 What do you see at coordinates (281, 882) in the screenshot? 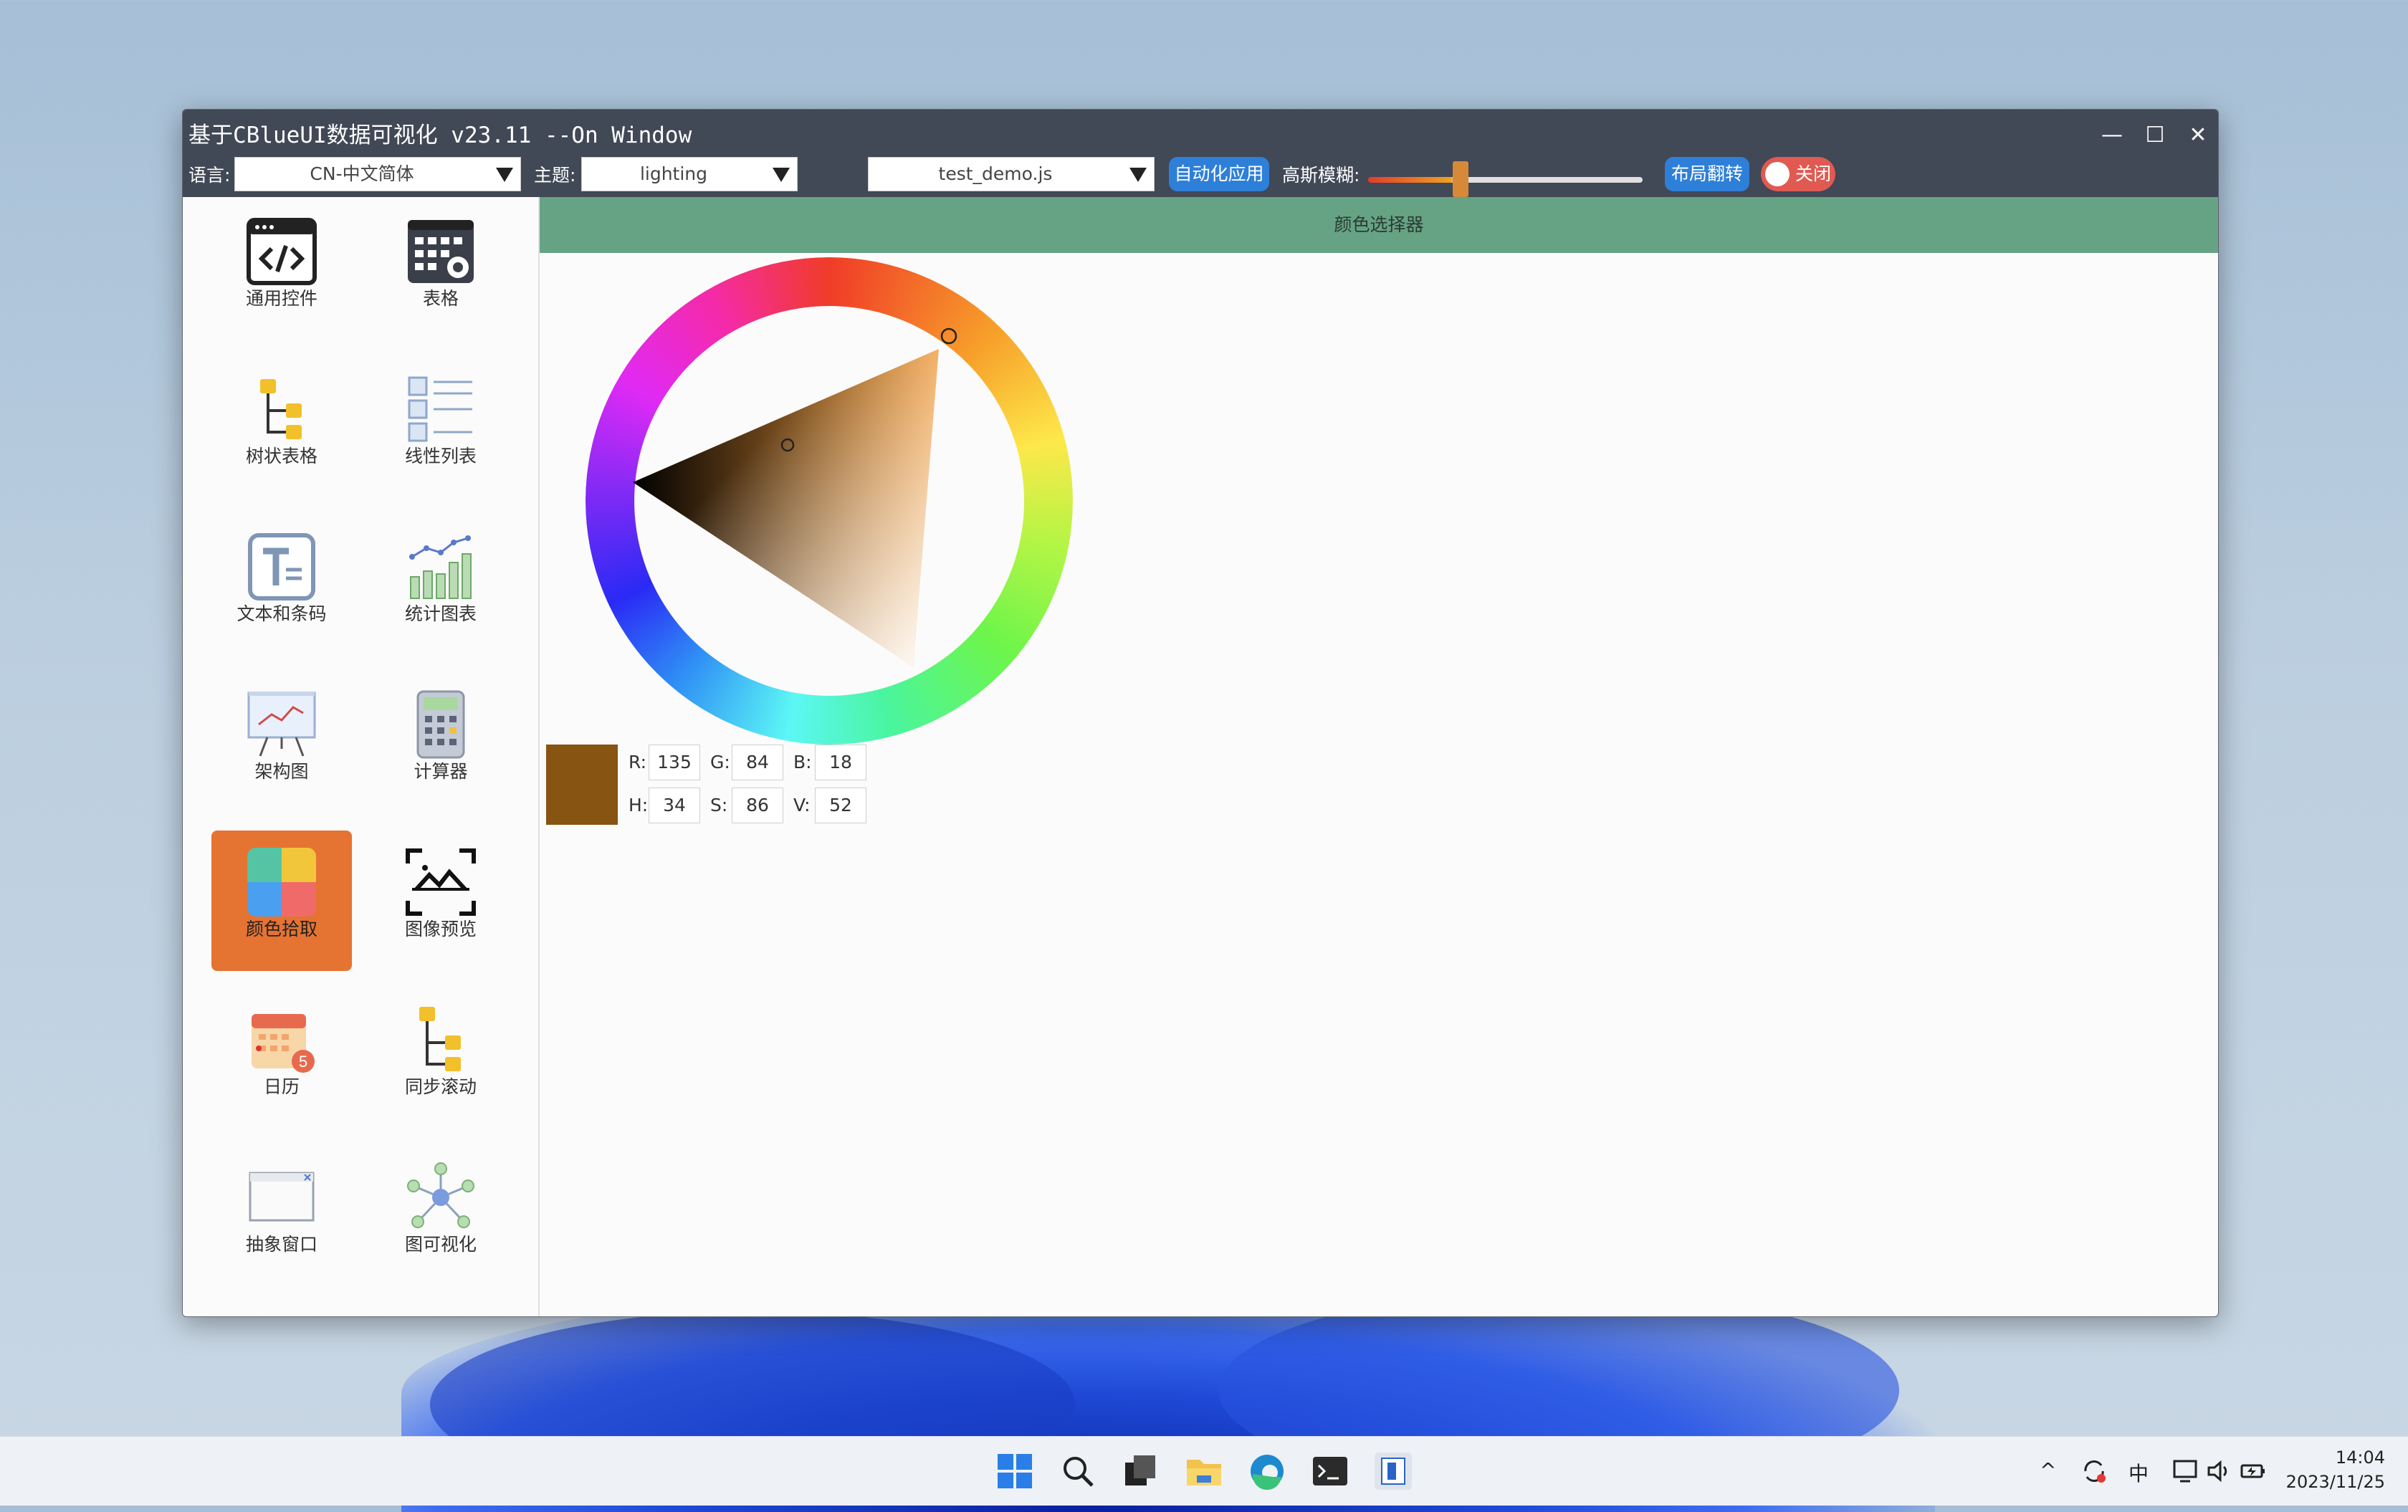
I see `color-picker-icon` at bounding box center [281, 882].